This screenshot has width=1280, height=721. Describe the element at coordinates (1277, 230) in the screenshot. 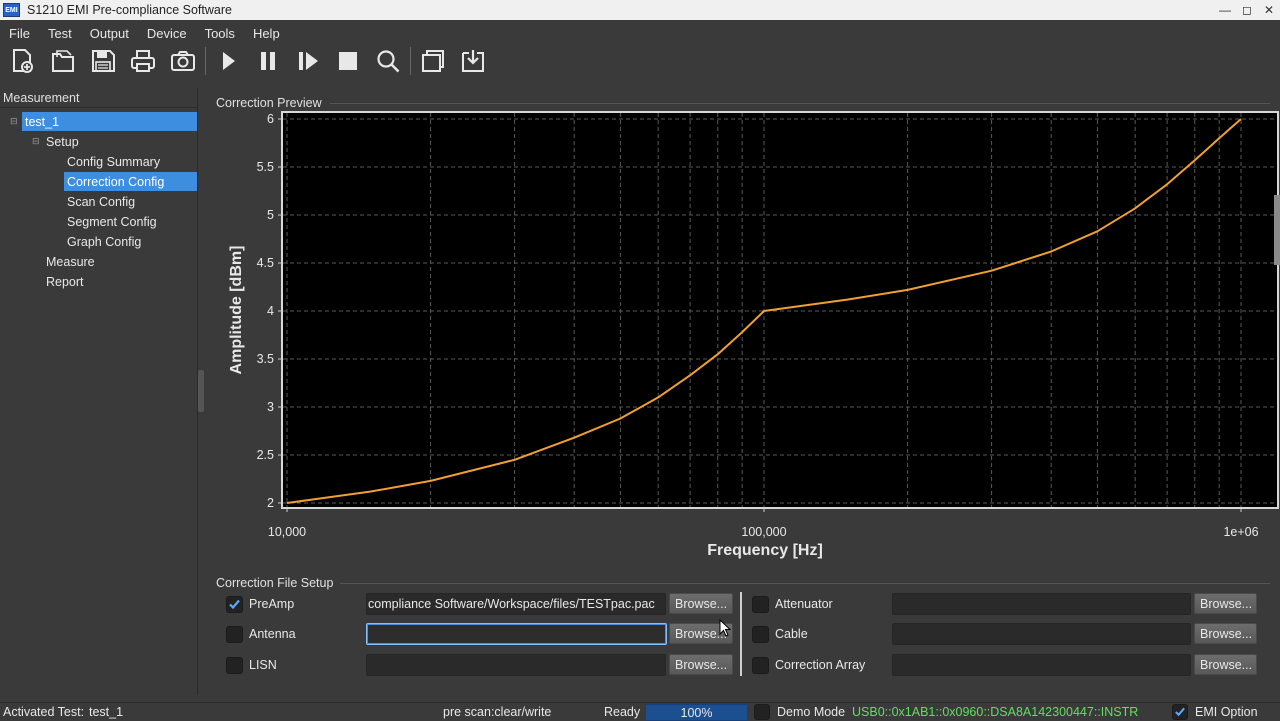

I see `scrollbar` at that location.